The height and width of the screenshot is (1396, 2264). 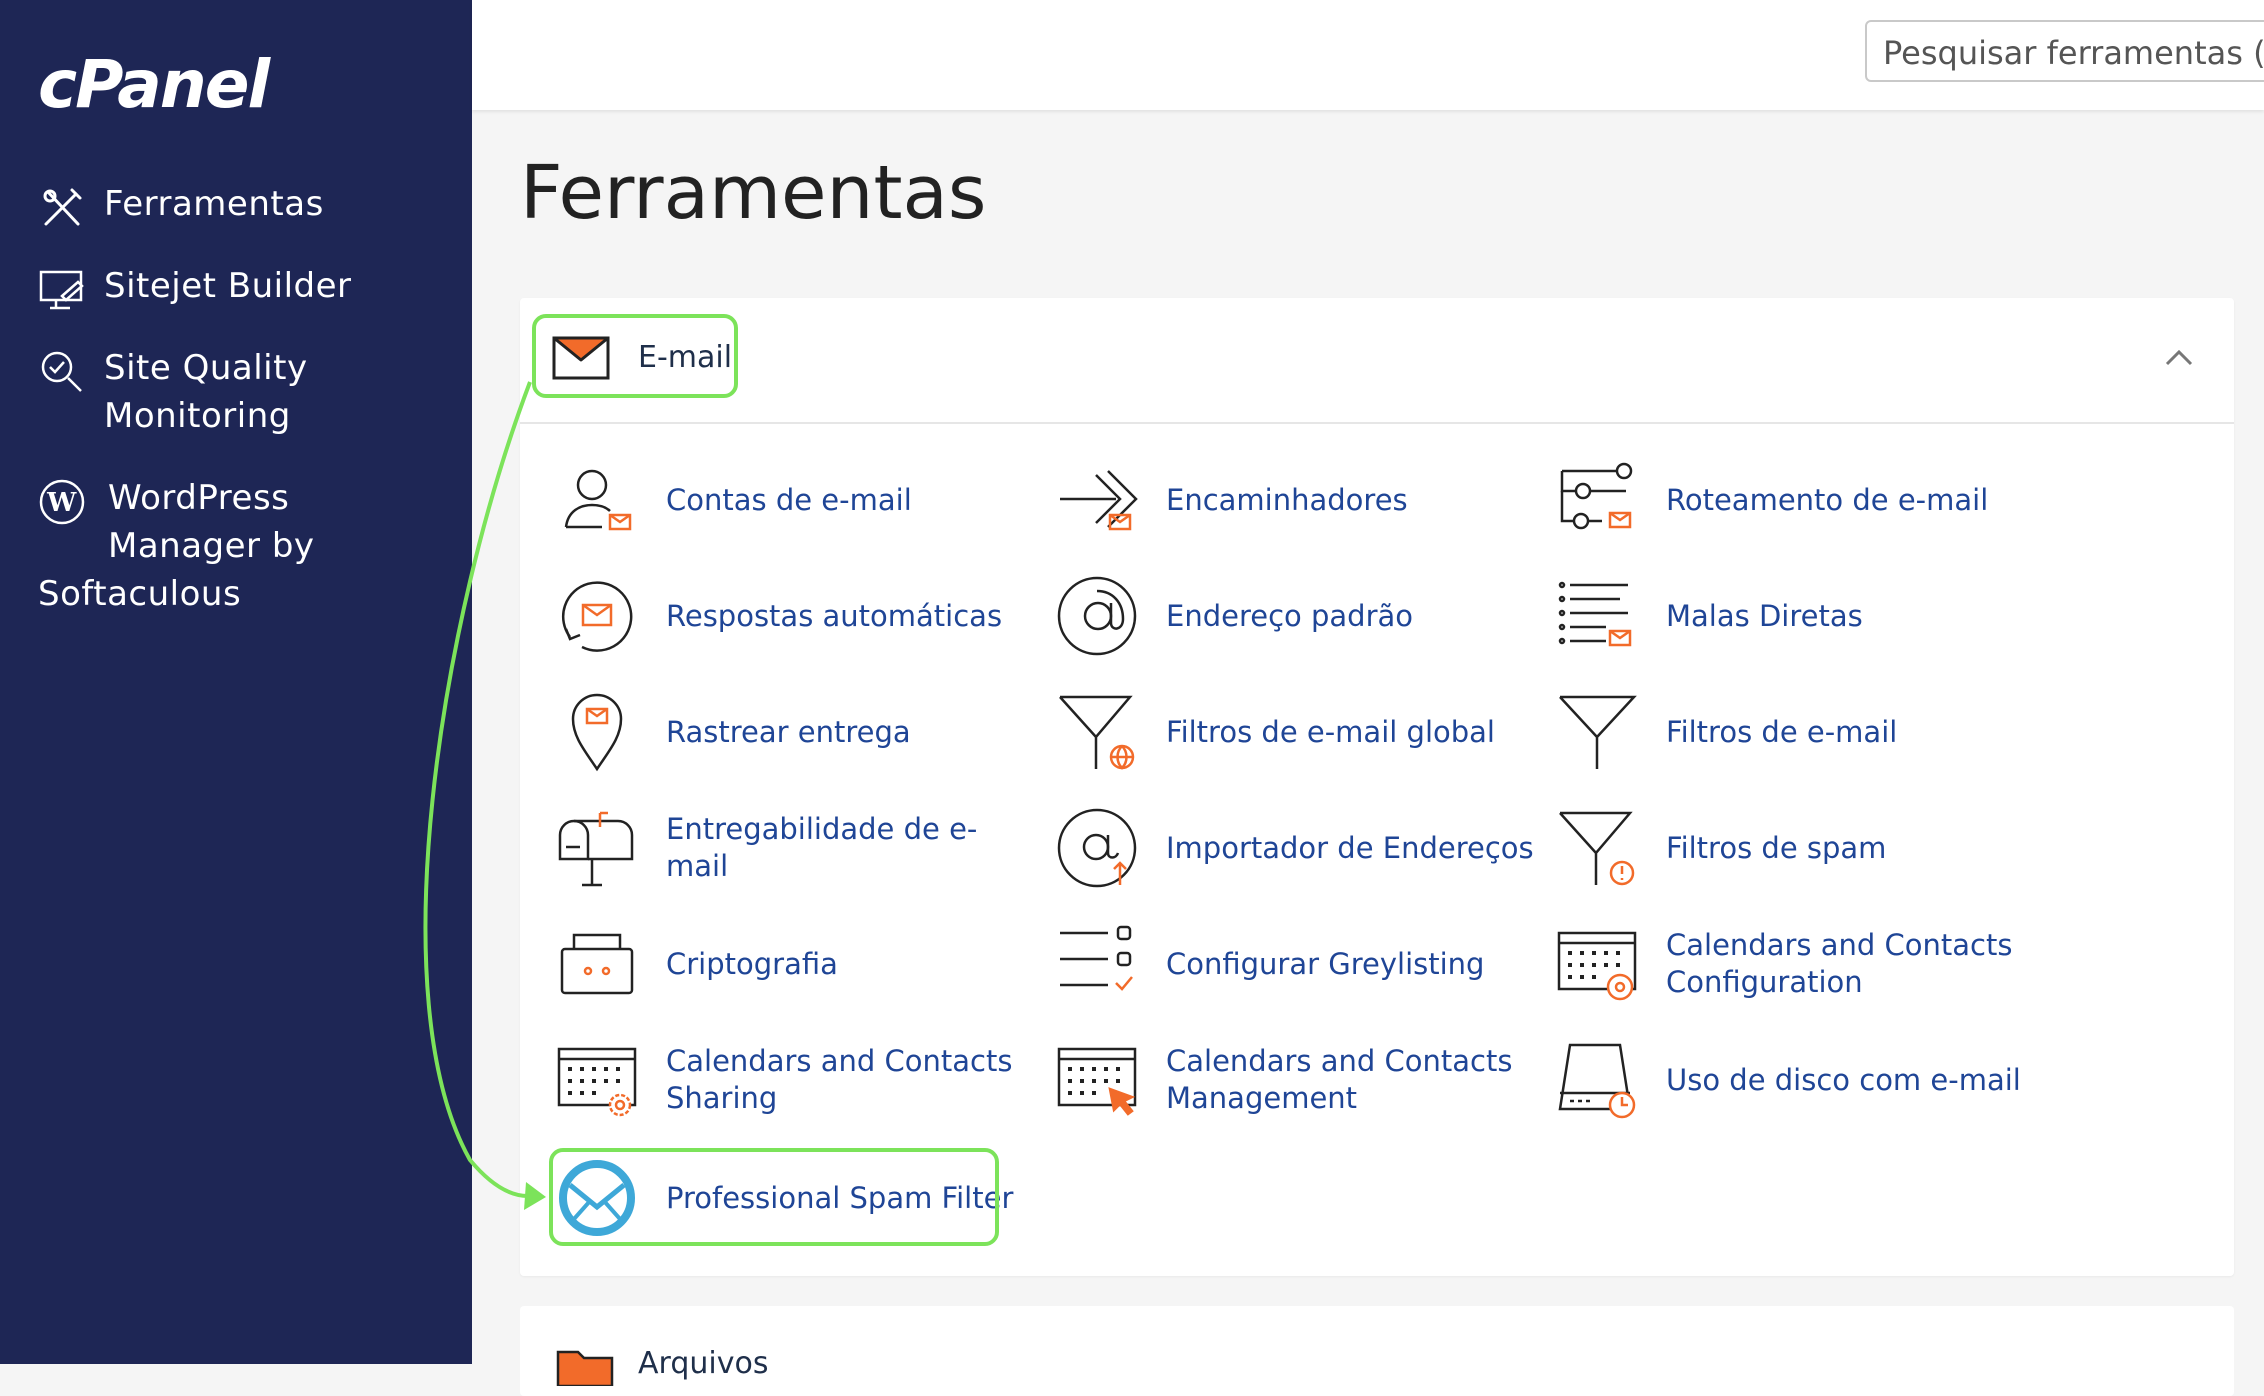 I want to click on filter-icon, so click(x=1598, y=732).